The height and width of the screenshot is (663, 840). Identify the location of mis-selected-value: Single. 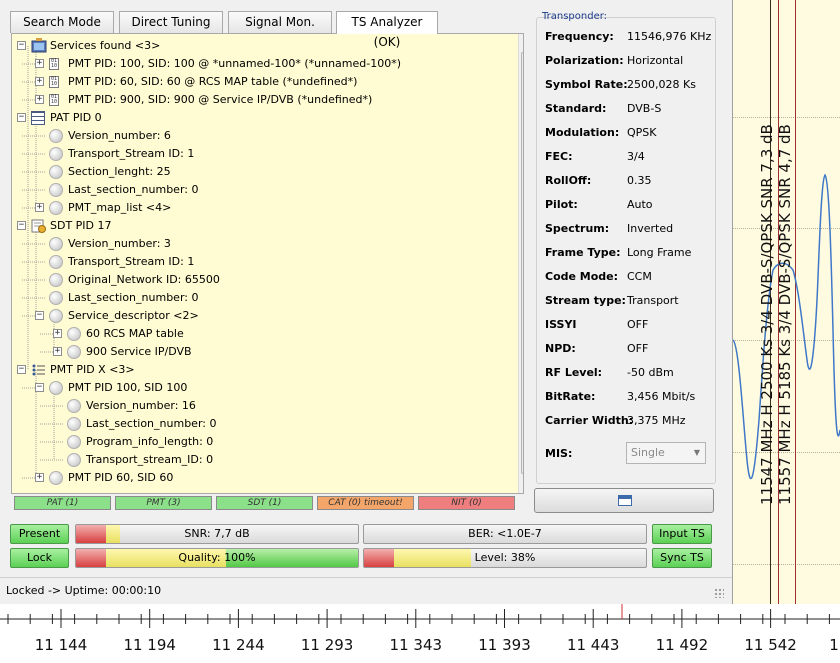
(648, 452).